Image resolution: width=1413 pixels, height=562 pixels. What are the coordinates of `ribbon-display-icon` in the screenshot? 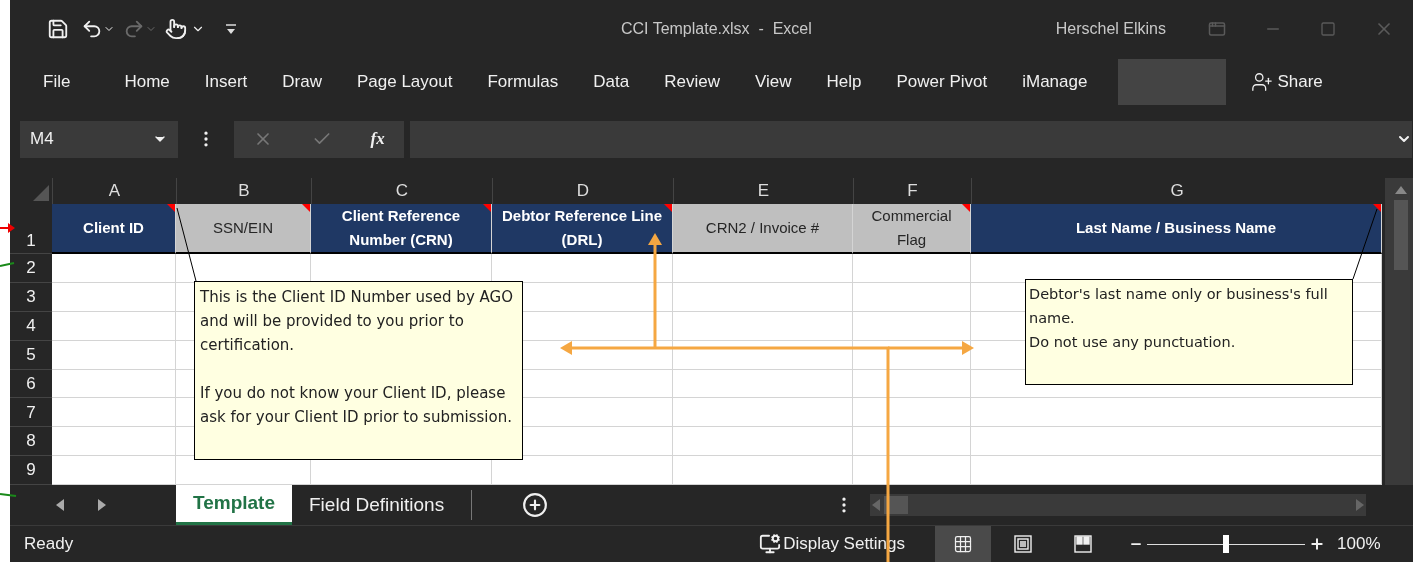 It's located at (1217, 29).